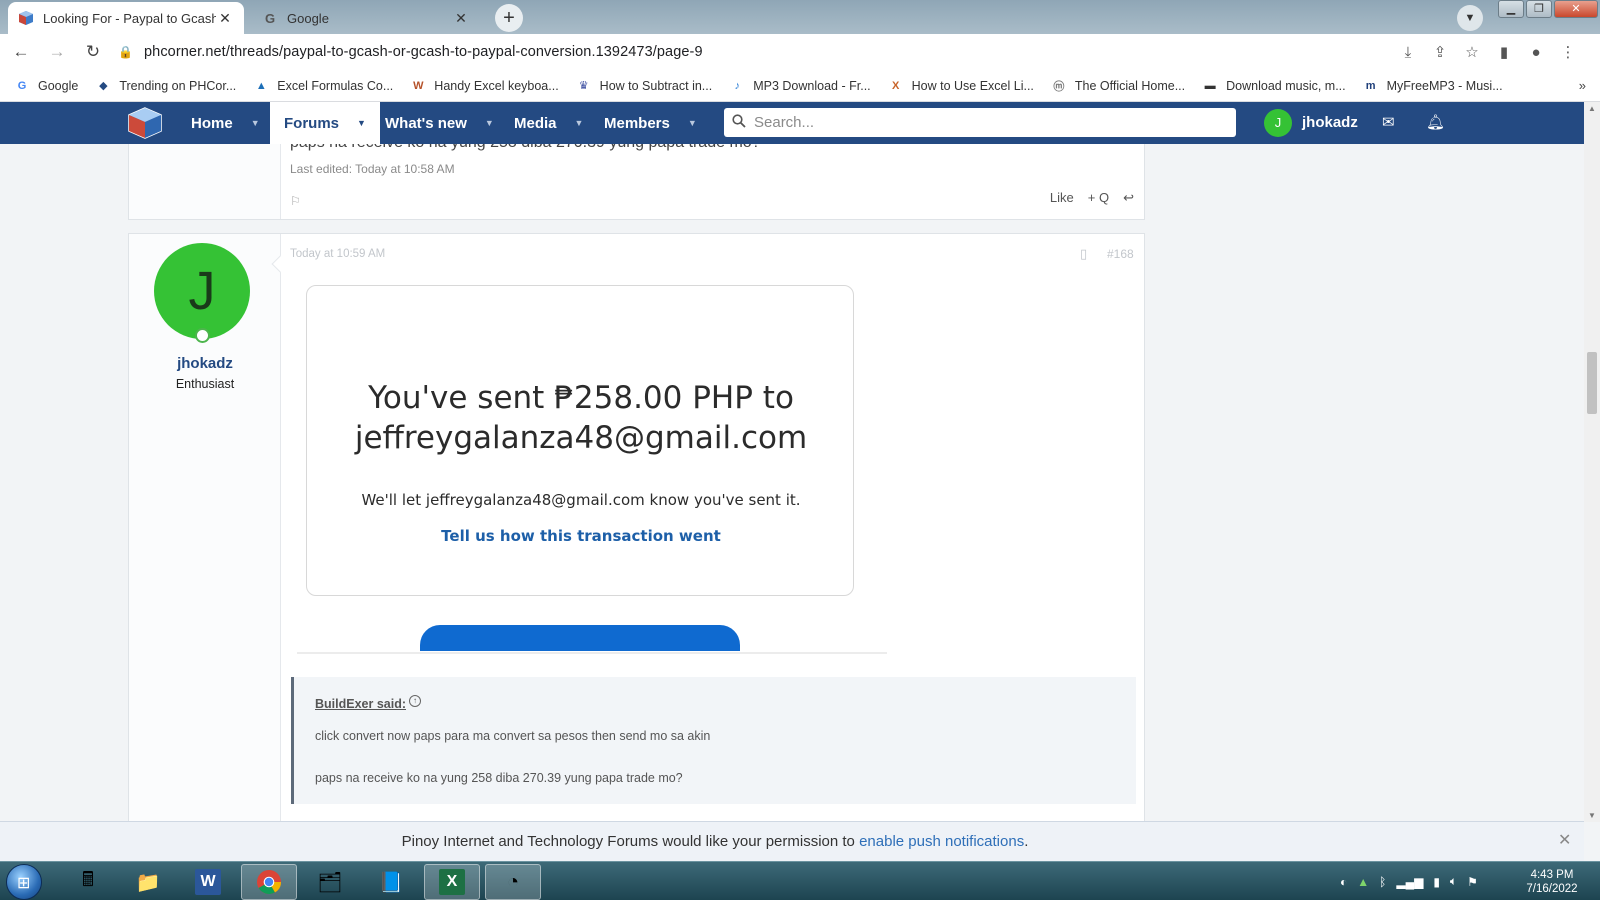  What do you see at coordinates (1470, 18) in the screenshot?
I see `tab-search-chevron-icon: ▼` at bounding box center [1470, 18].